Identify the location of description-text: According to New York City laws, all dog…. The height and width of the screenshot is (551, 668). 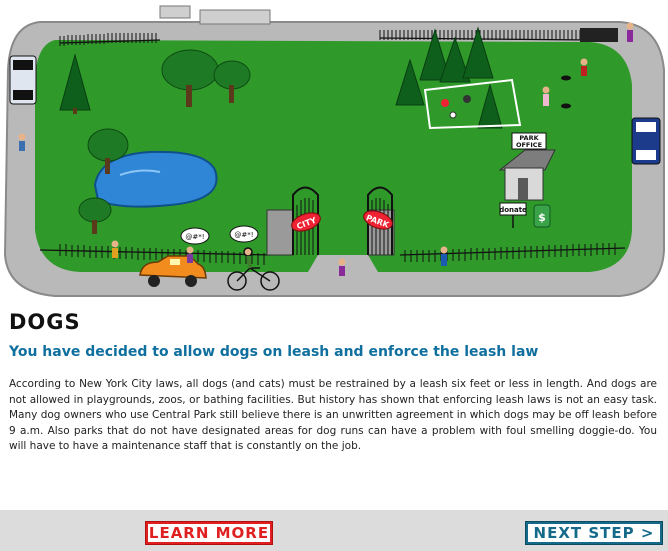
(333, 415).